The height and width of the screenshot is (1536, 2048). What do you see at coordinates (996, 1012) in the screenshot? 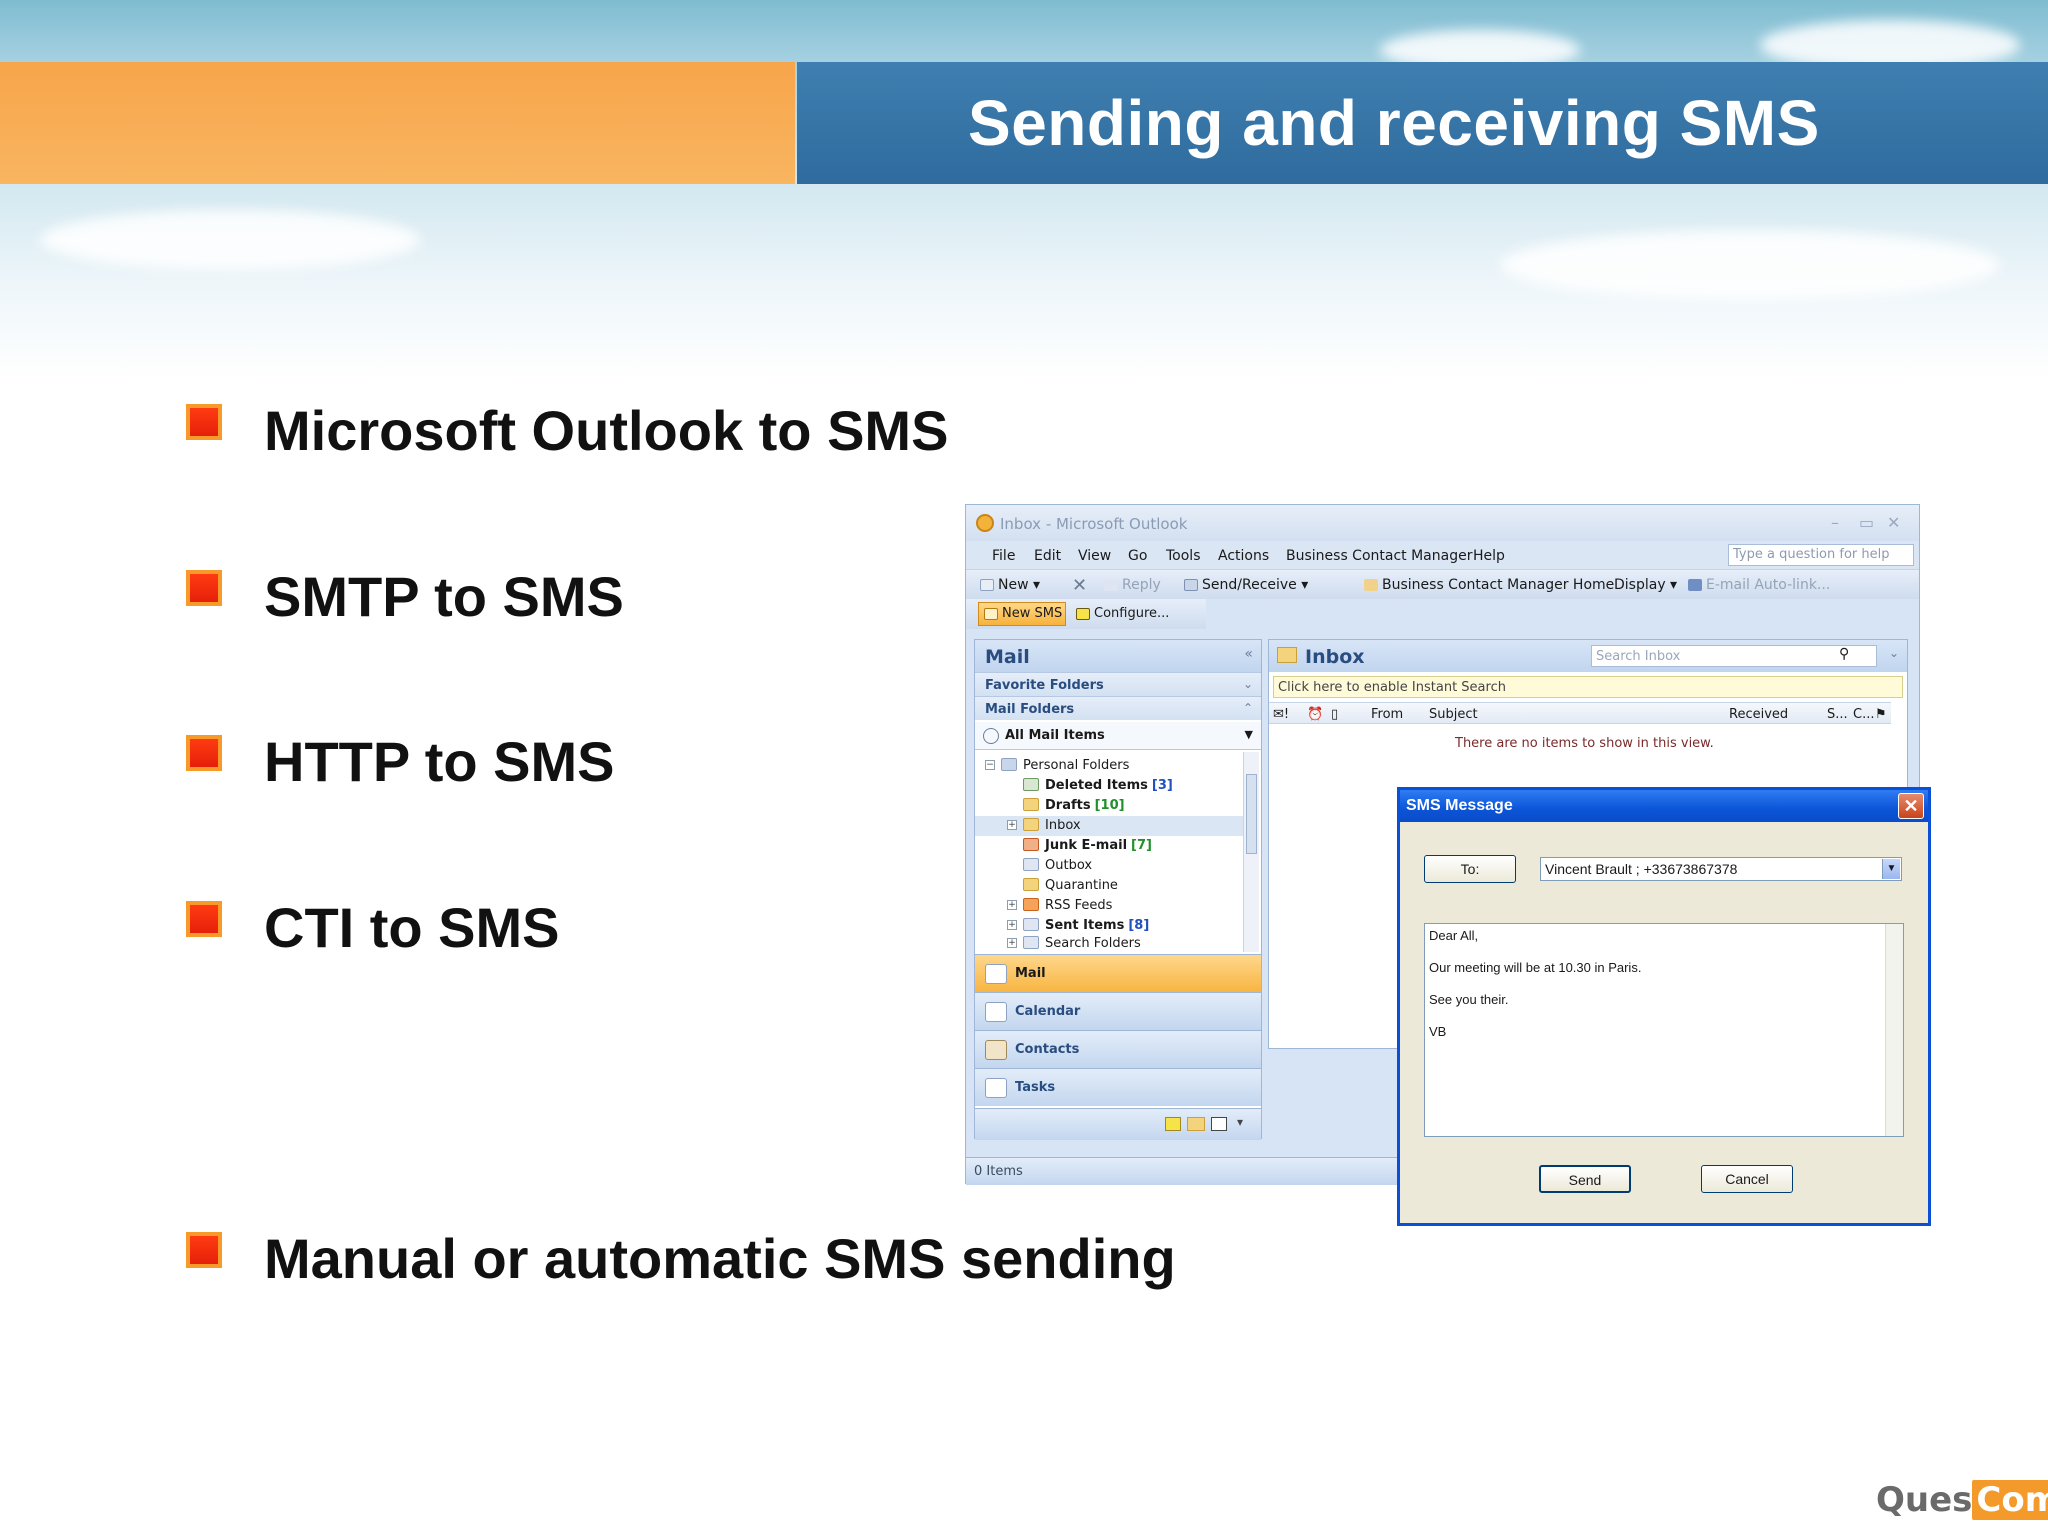
I see `calendar-icon` at bounding box center [996, 1012].